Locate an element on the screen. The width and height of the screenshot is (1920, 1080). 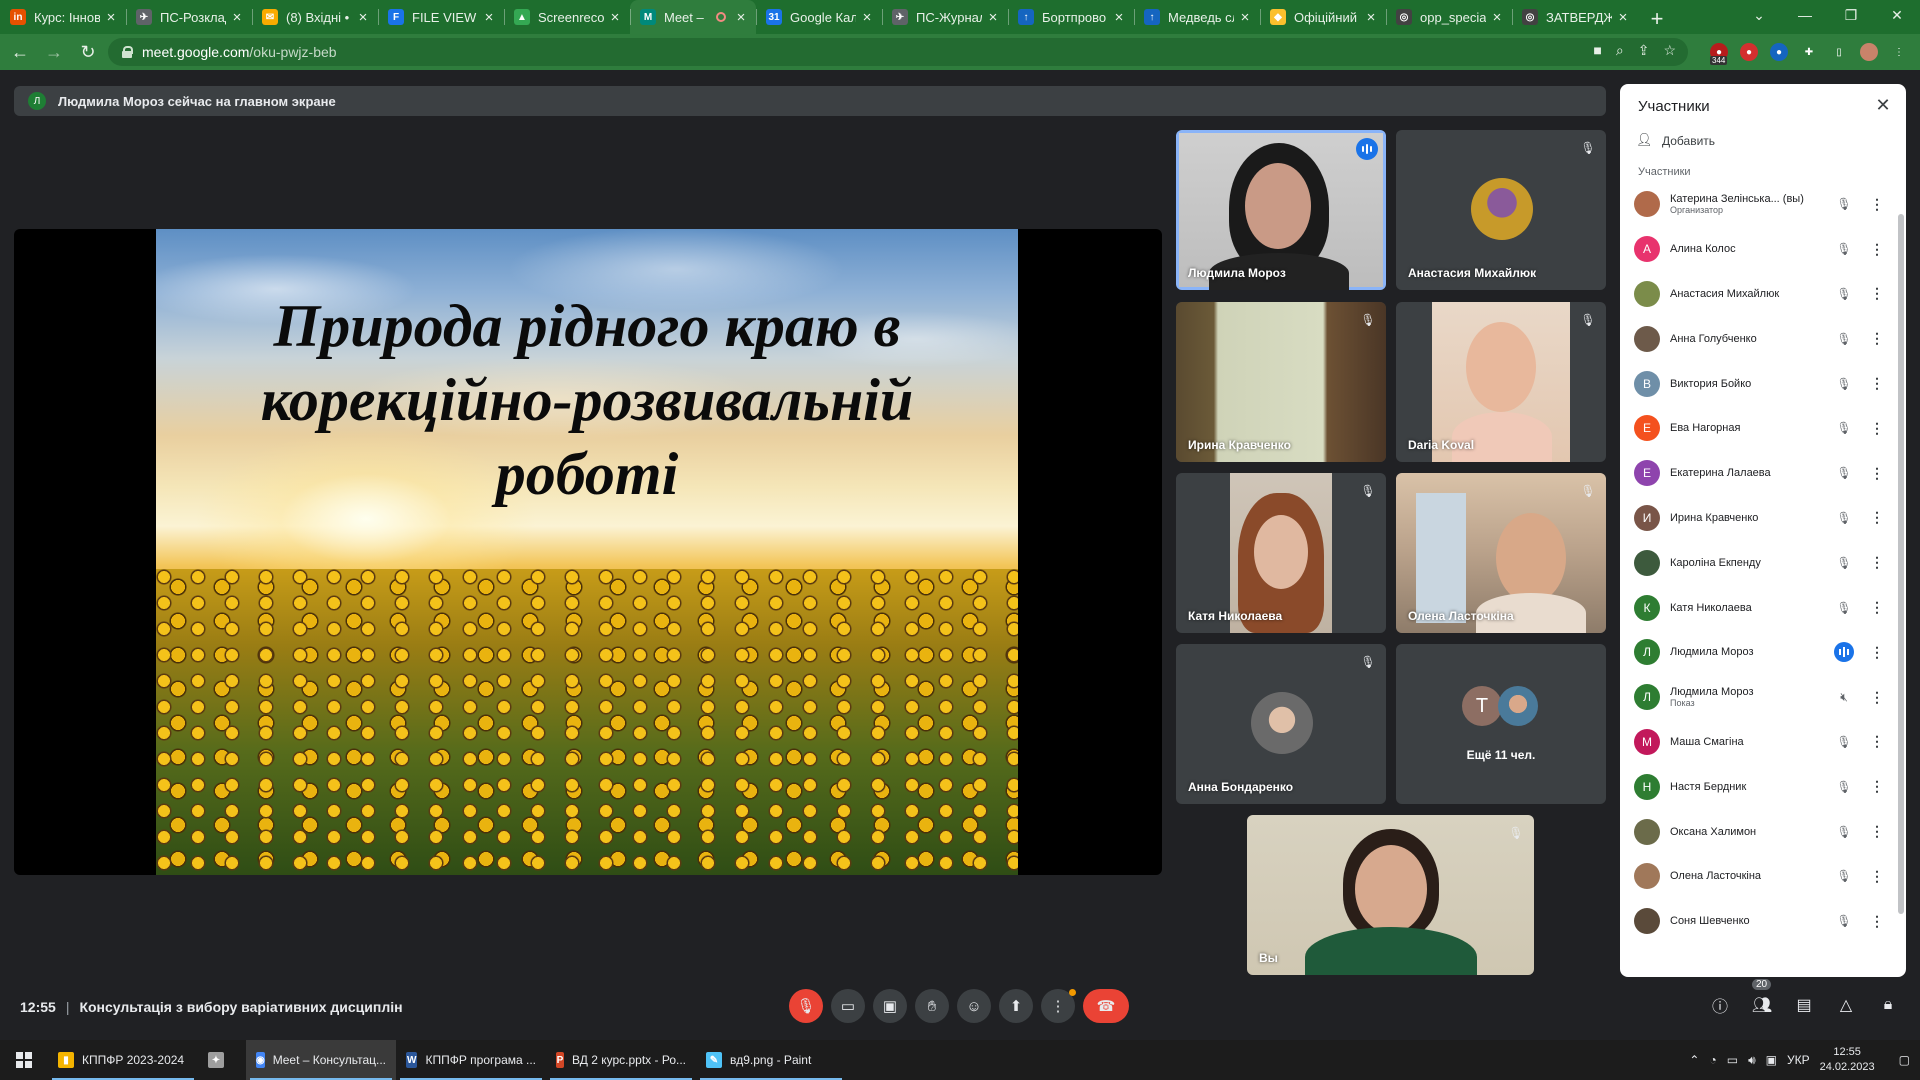
reload-button: ↻ is located at coordinates (88, 52).